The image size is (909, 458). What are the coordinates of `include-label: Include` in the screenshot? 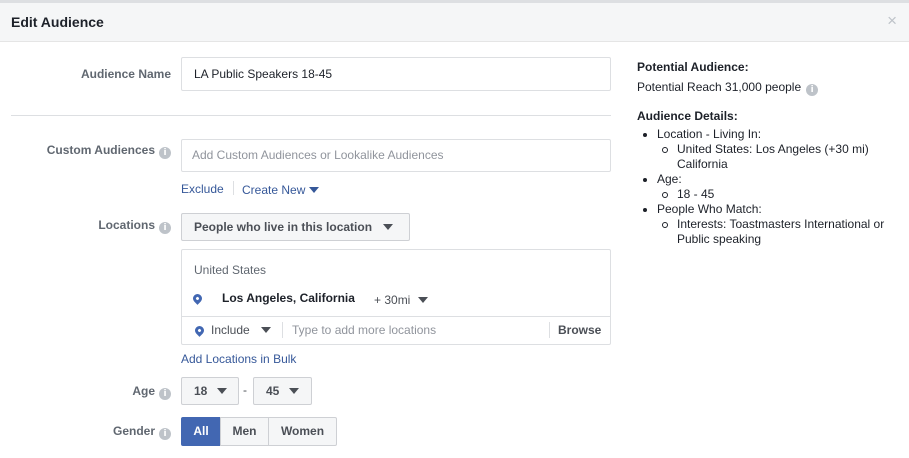 It's located at (230, 330).